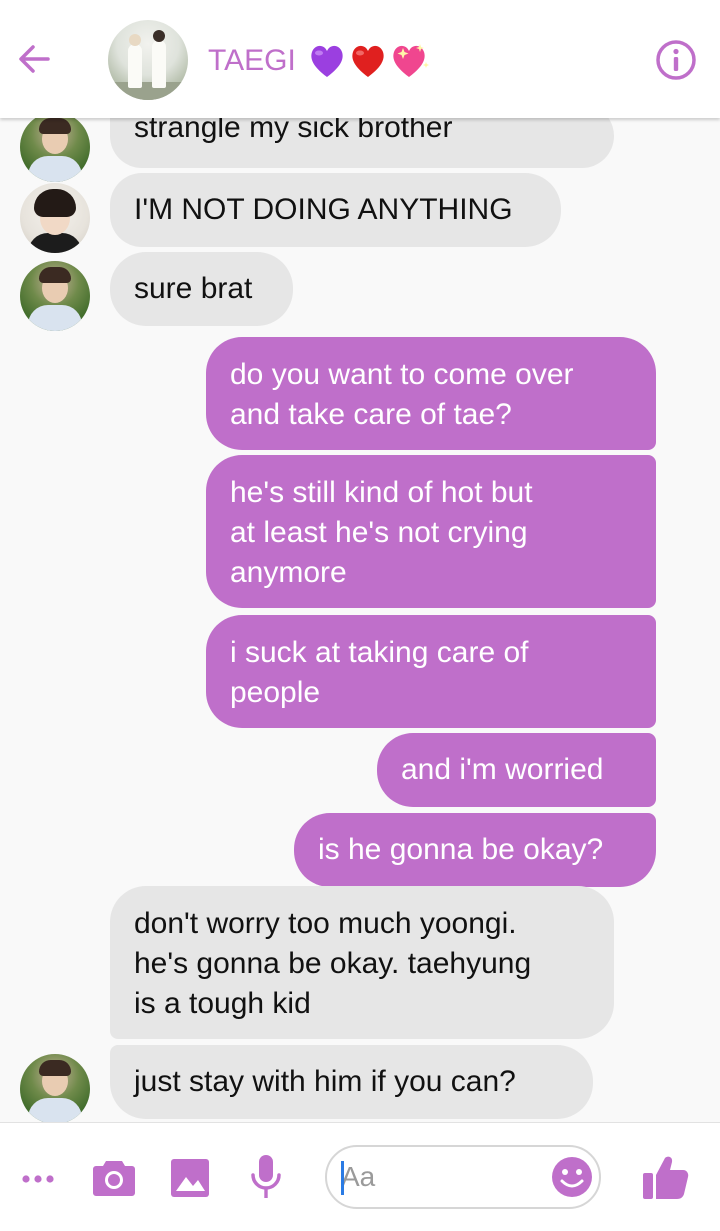 The width and height of the screenshot is (720, 1231). I want to click on composer-bar, so click(360, 1176).